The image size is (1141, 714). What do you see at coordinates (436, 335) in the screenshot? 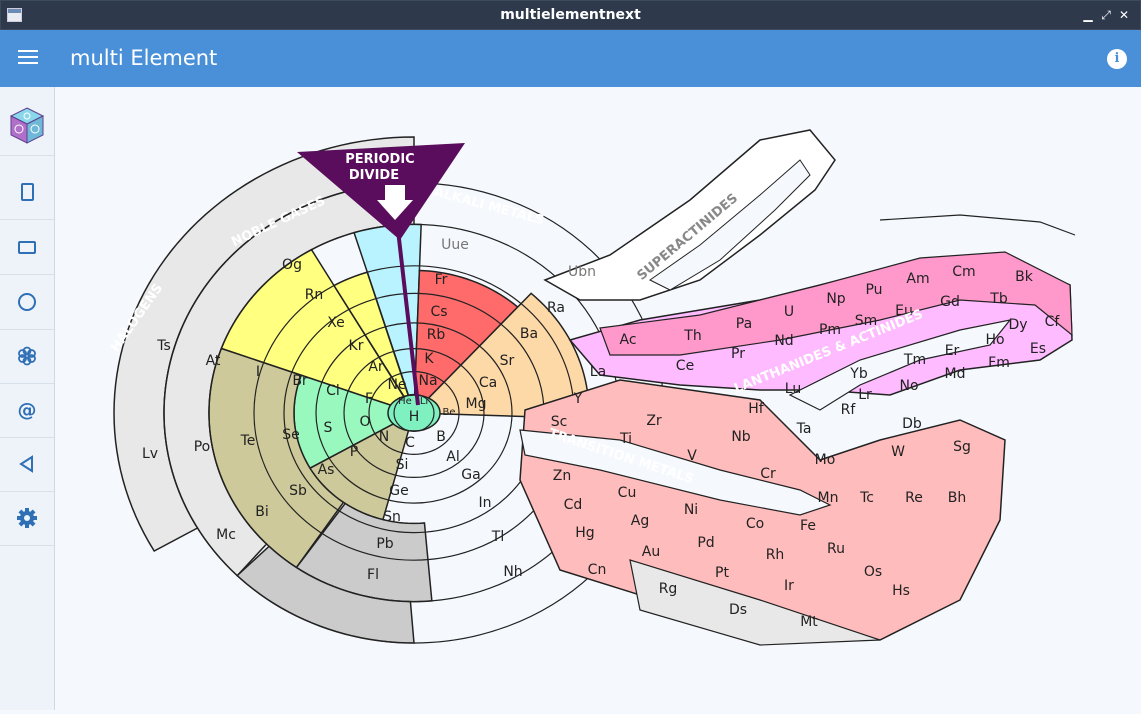
I see `element-rb: Rb` at bounding box center [436, 335].